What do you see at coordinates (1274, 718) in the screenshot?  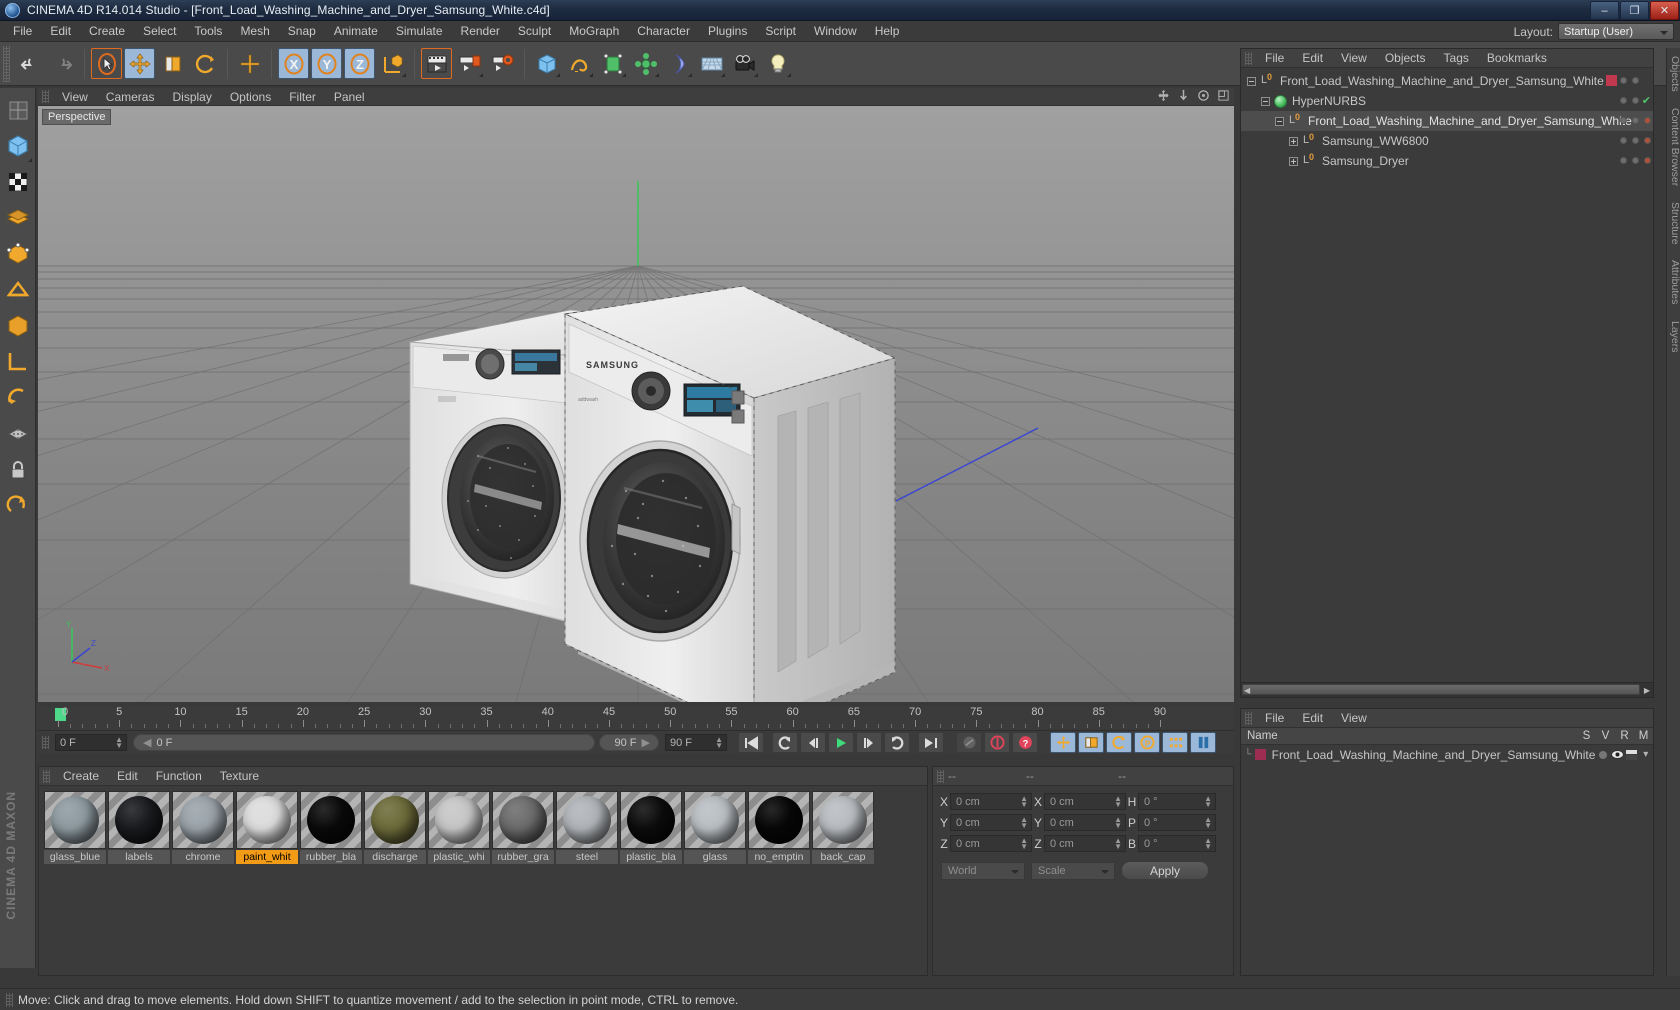 I see `layer-menu-file: File` at bounding box center [1274, 718].